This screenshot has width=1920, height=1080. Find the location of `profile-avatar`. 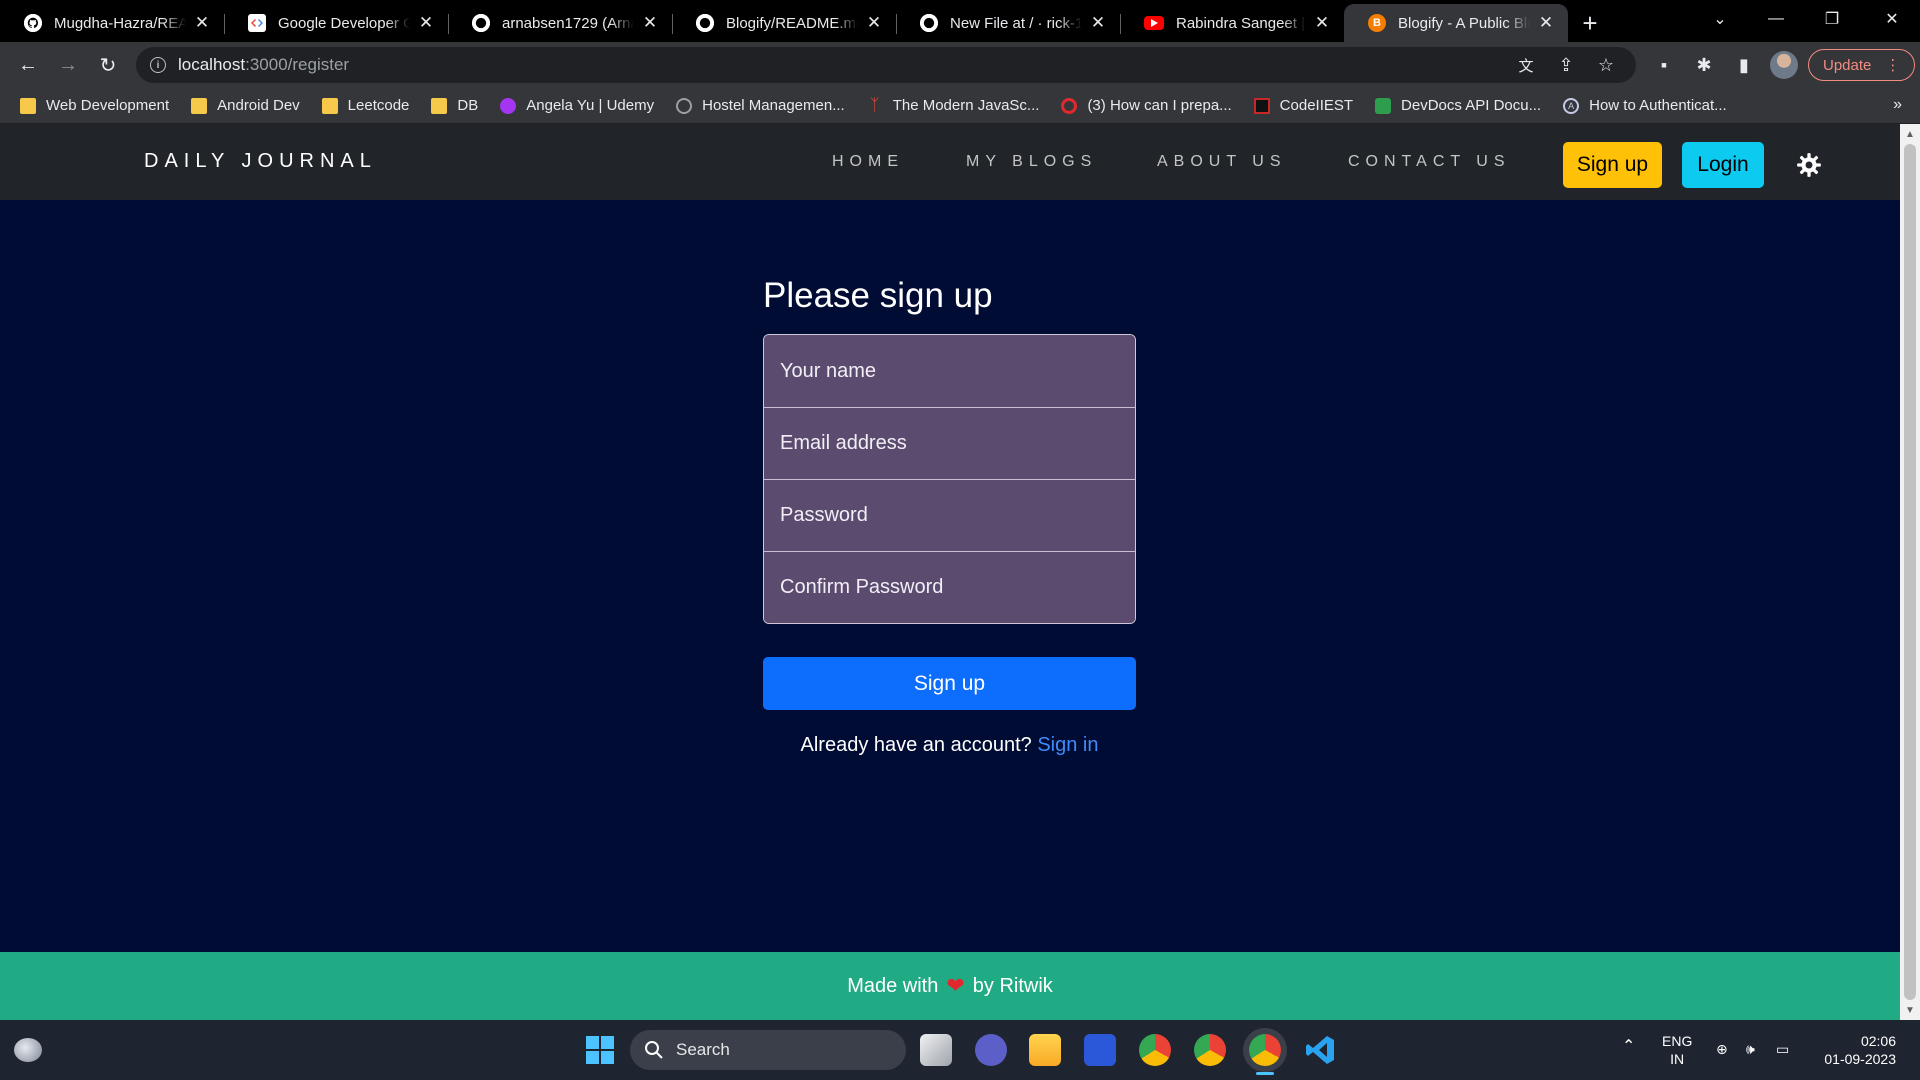

profile-avatar is located at coordinates (1784, 65).